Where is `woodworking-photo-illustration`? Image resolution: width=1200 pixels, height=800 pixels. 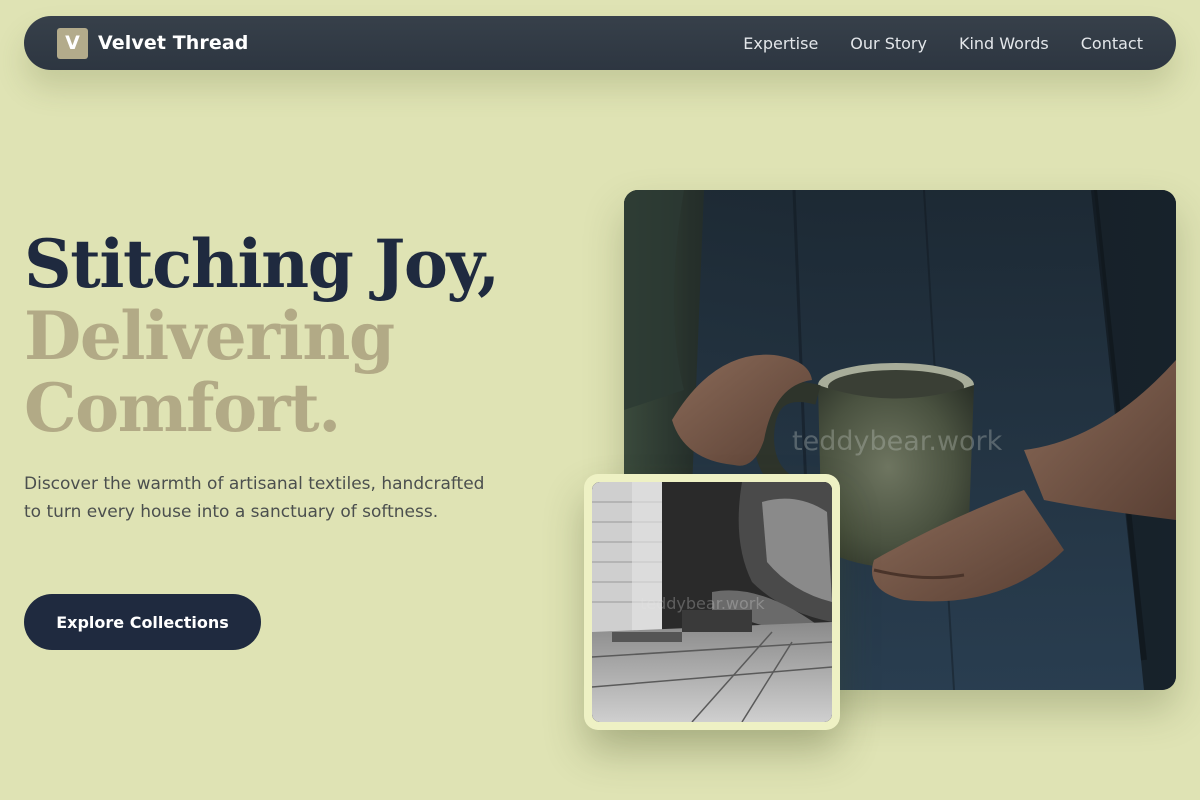
woodworking-photo-illustration is located at coordinates (712, 602).